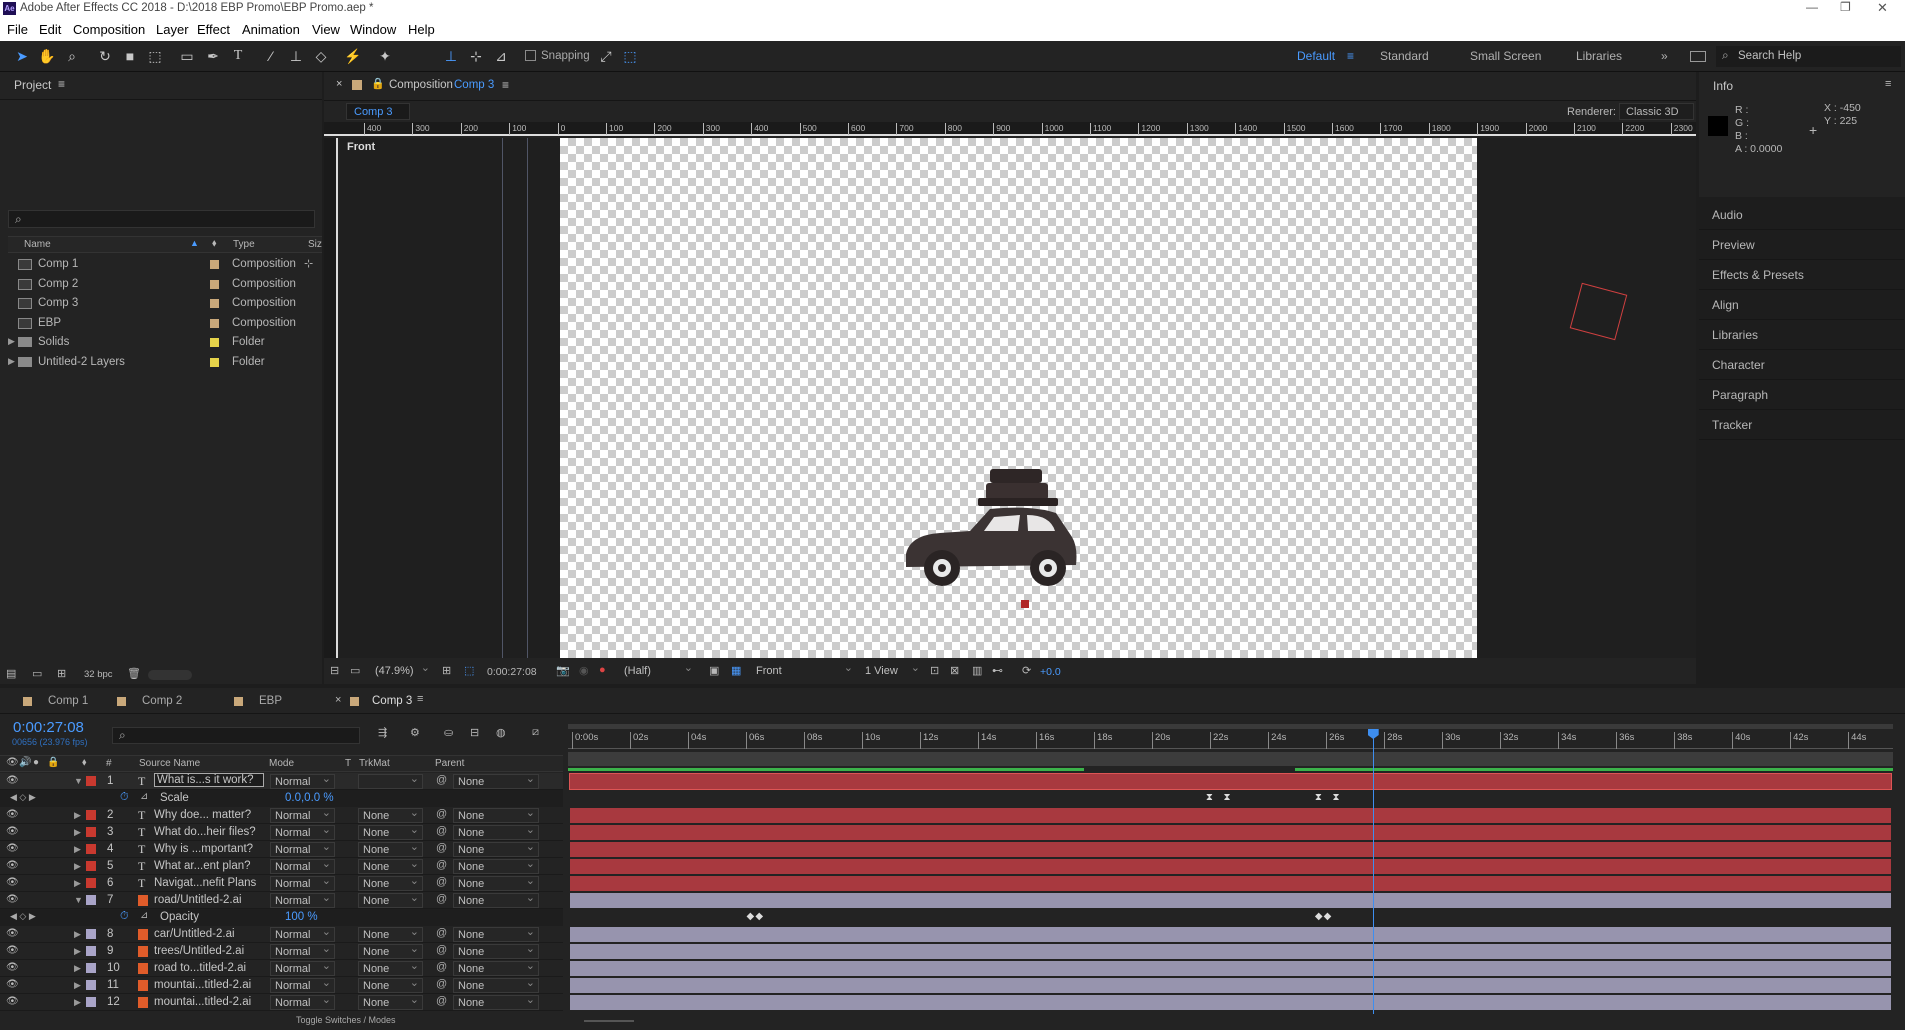  Describe the element at coordinates (236, 735) in the screenshot. I see `layer-search-input: ⌕` at that location.